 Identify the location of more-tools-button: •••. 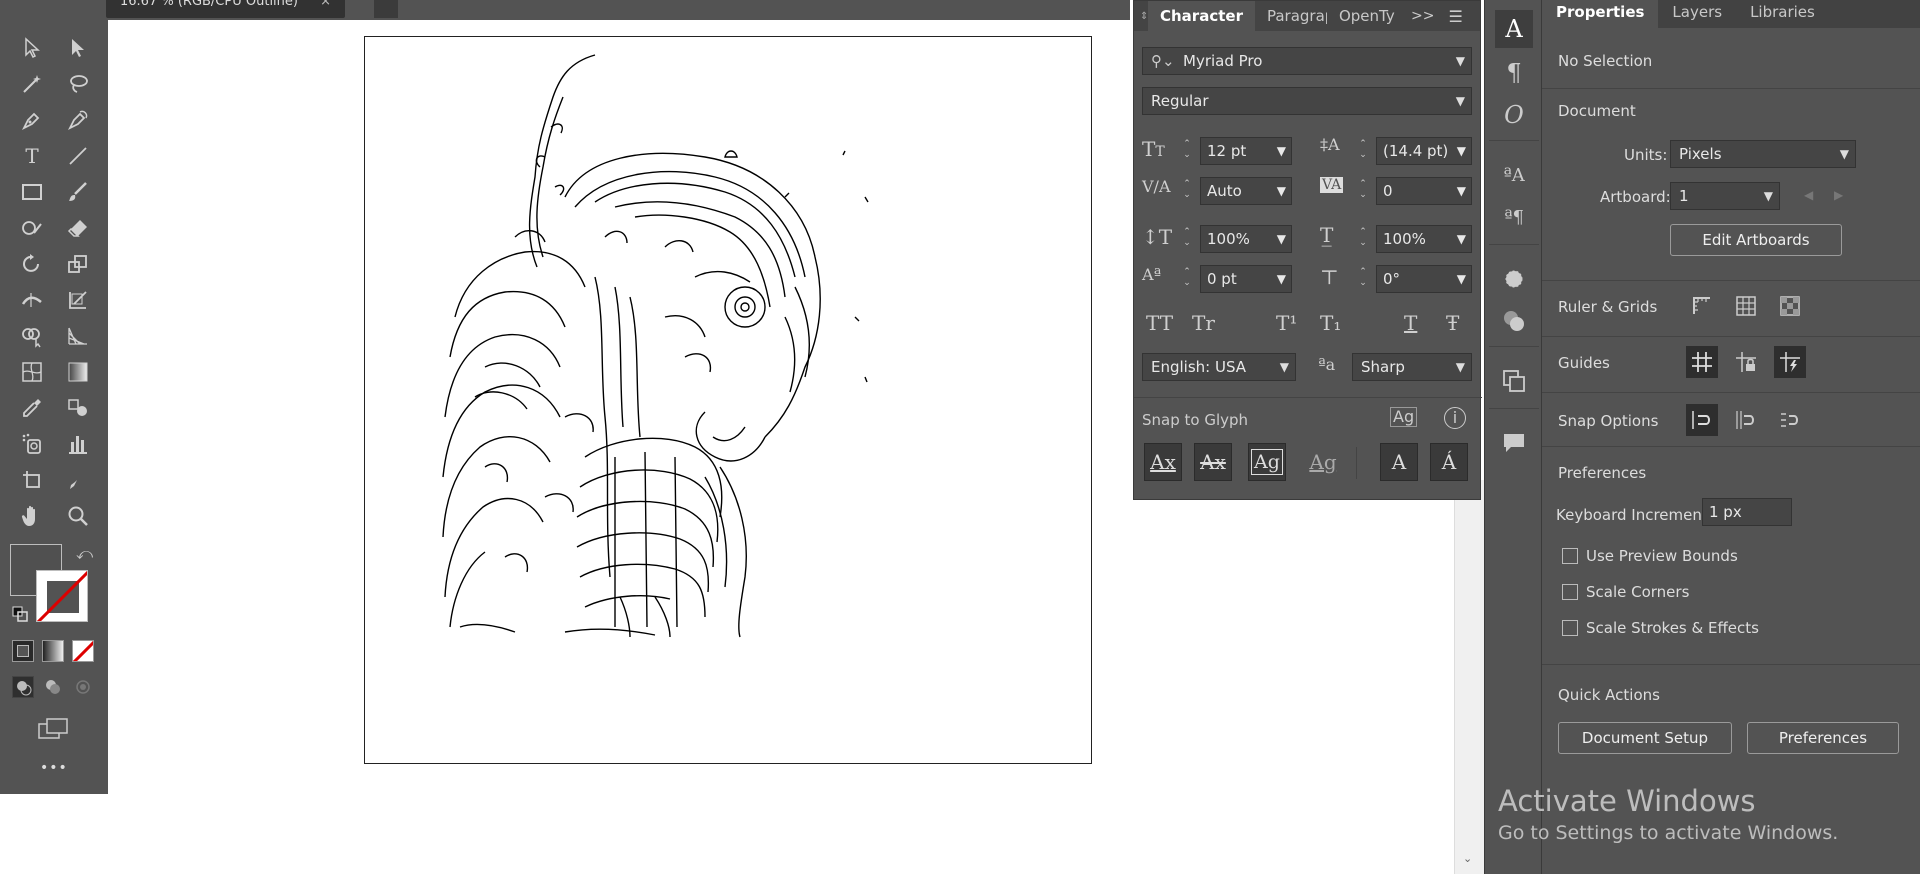
(54, 768).